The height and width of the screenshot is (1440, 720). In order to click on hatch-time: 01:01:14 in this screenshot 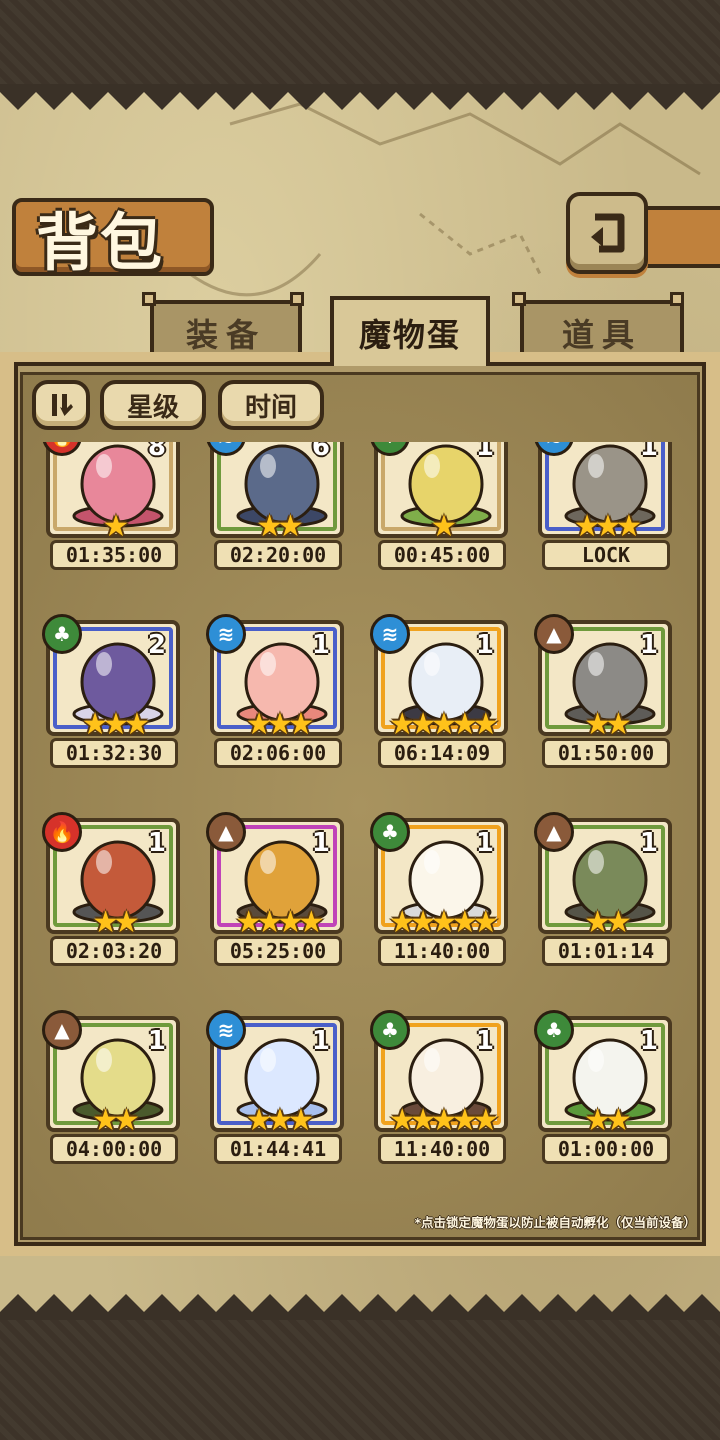, I will do `click(606, 951)`.